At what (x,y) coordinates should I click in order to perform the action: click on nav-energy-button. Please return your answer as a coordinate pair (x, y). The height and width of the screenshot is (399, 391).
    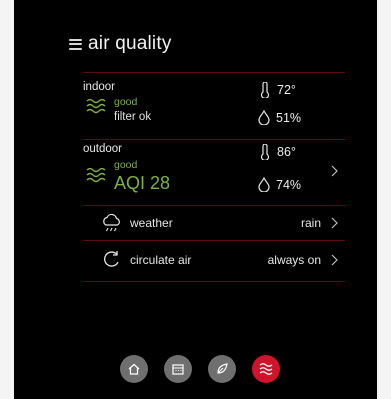
    Looking at the image, I should click on (222, 369).